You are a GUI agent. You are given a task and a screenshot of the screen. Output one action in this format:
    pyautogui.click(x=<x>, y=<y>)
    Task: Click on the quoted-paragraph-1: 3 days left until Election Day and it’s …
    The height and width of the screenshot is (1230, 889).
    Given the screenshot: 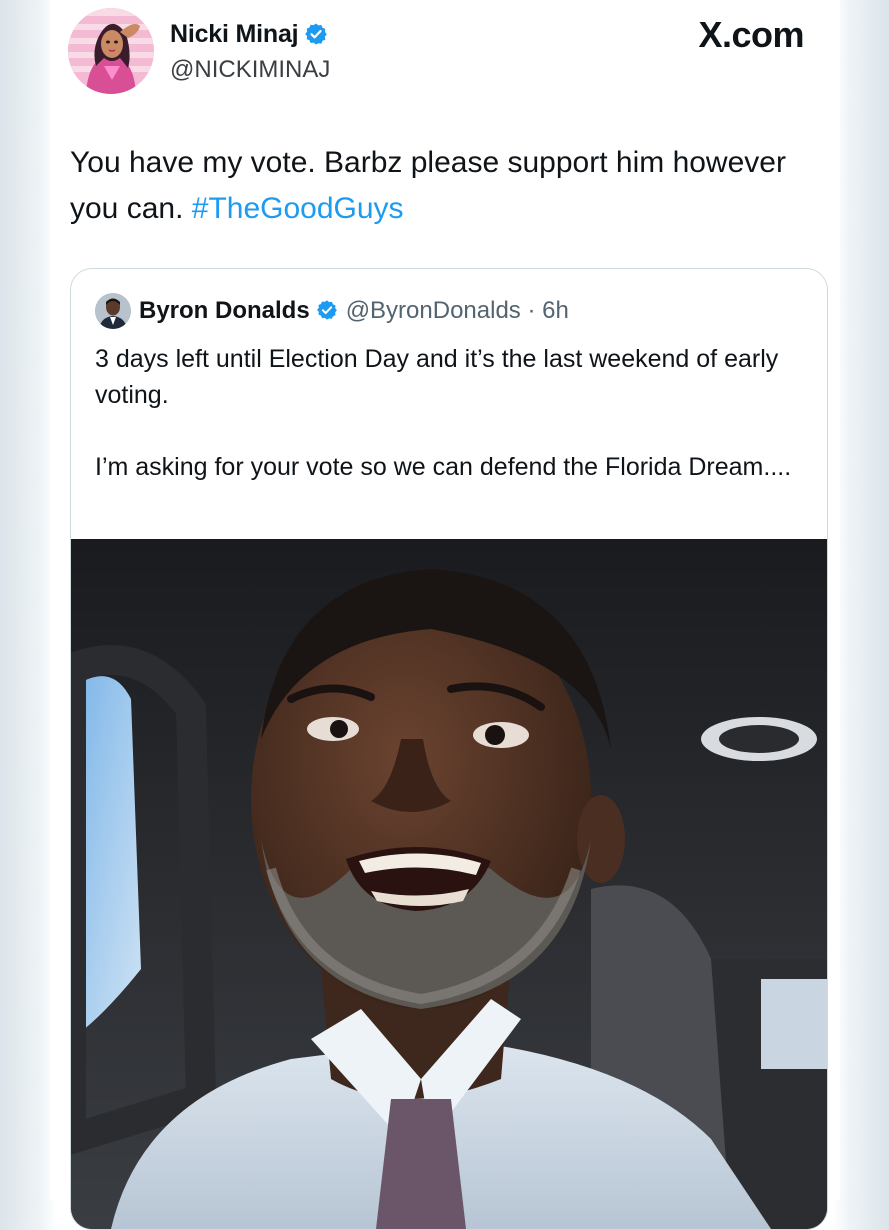 What is the action you would take?
    pyautogui.click(x=437, y=377)
    